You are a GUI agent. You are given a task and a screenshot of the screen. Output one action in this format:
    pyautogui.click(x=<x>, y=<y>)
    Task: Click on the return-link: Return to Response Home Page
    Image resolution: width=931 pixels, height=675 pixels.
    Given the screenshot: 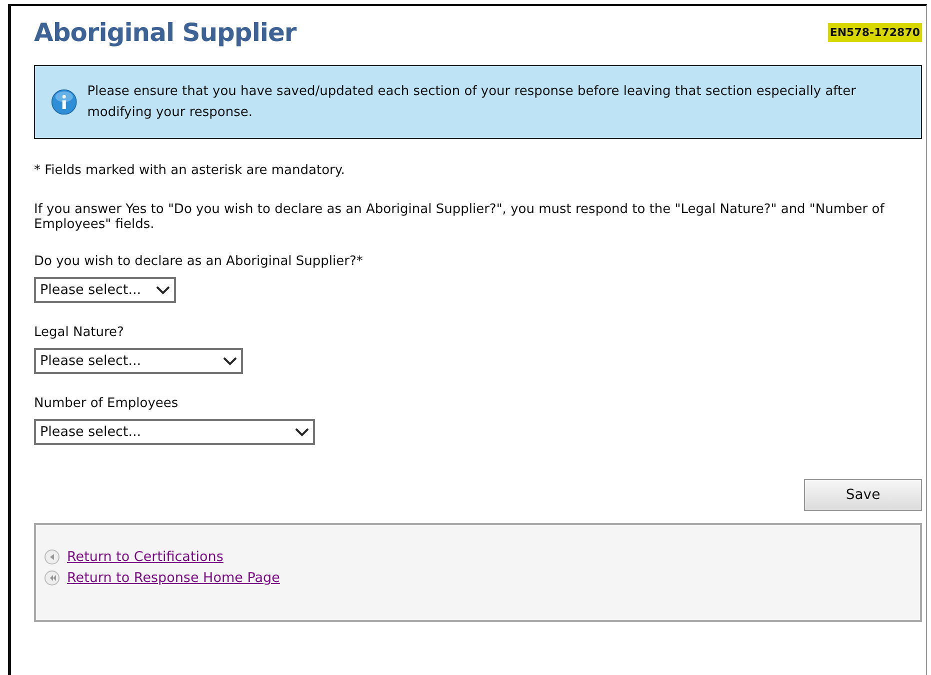 What is the action you would take?
    pyautogui.click(x=173, y=578)
    